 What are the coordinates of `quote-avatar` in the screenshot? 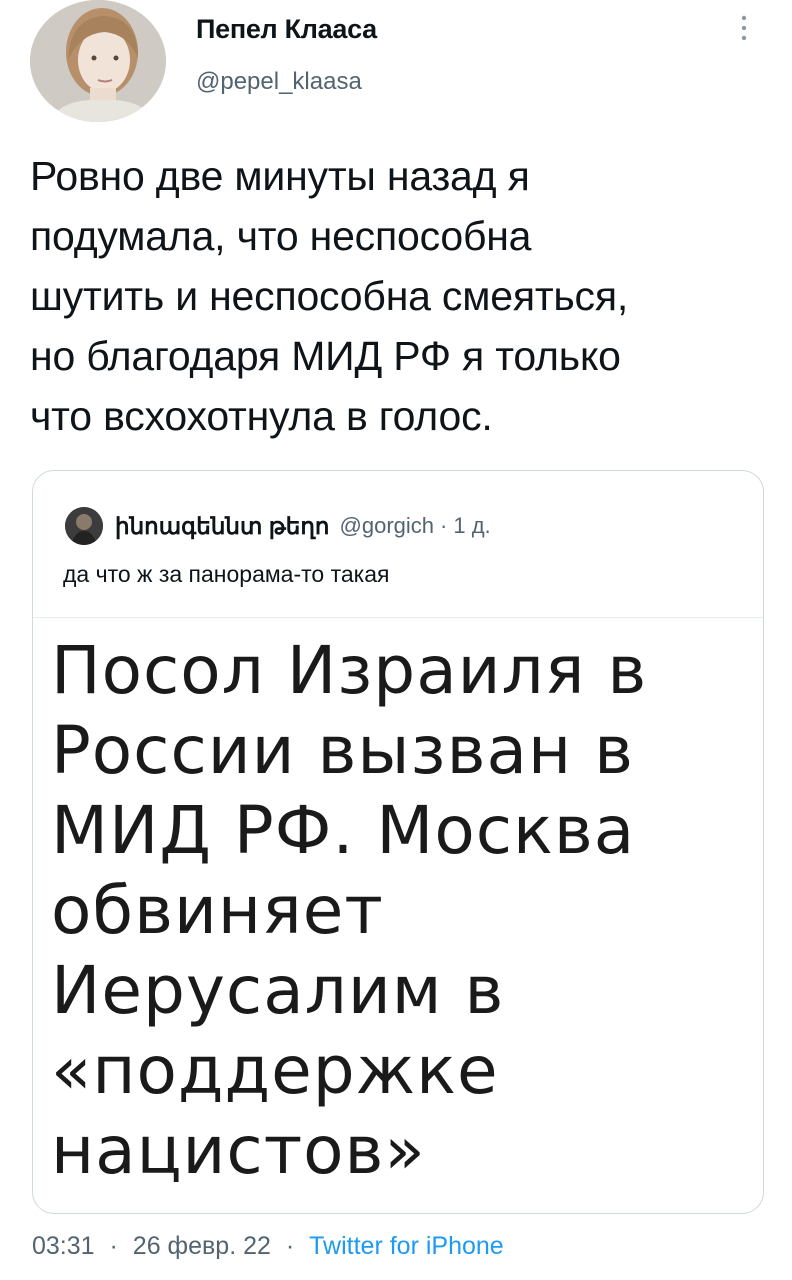 It's located at (84, 526).